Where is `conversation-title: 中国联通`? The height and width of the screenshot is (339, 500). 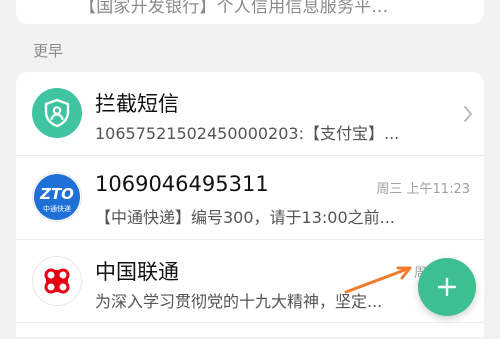
conversation-title: 中国联通 is located at coordinates (137, 272).